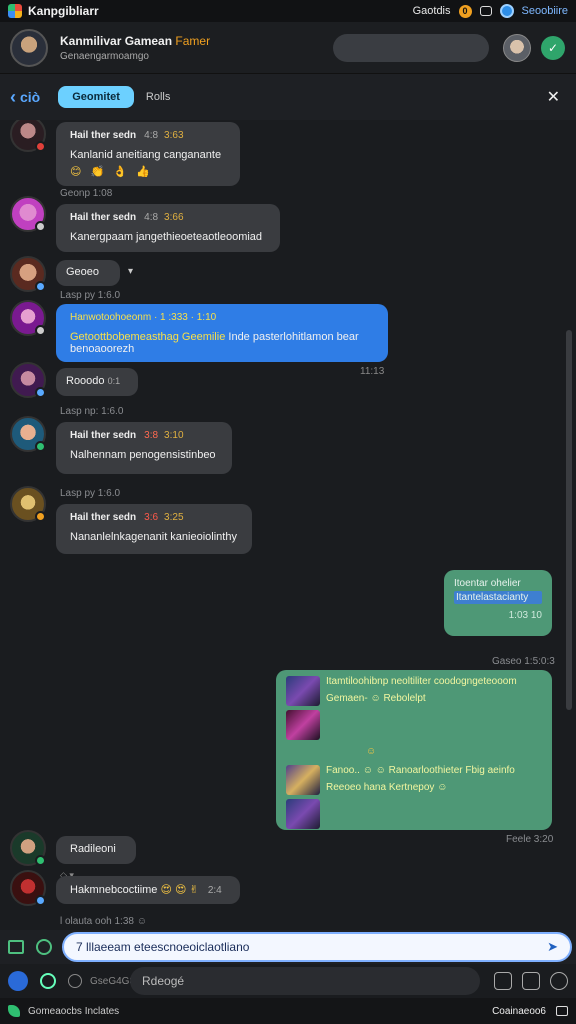  What do you see at coordinates (506, 11) in the screenshot?
I see `globe-icon` at bounding box center [506, 11].